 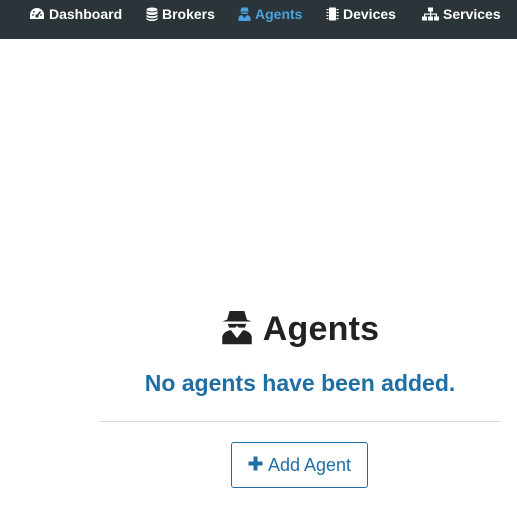 I want to click on sitemap-icon, so click(x=430, y=14).